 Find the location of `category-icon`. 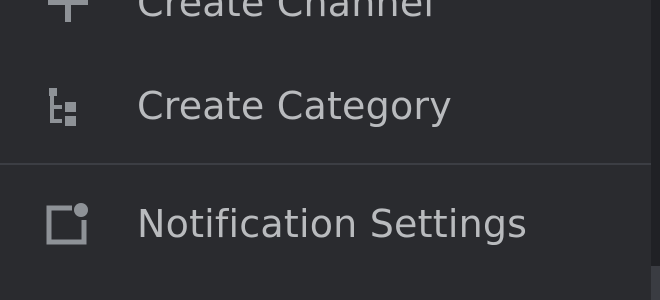

category-icon is located at coordinates (68, 108).